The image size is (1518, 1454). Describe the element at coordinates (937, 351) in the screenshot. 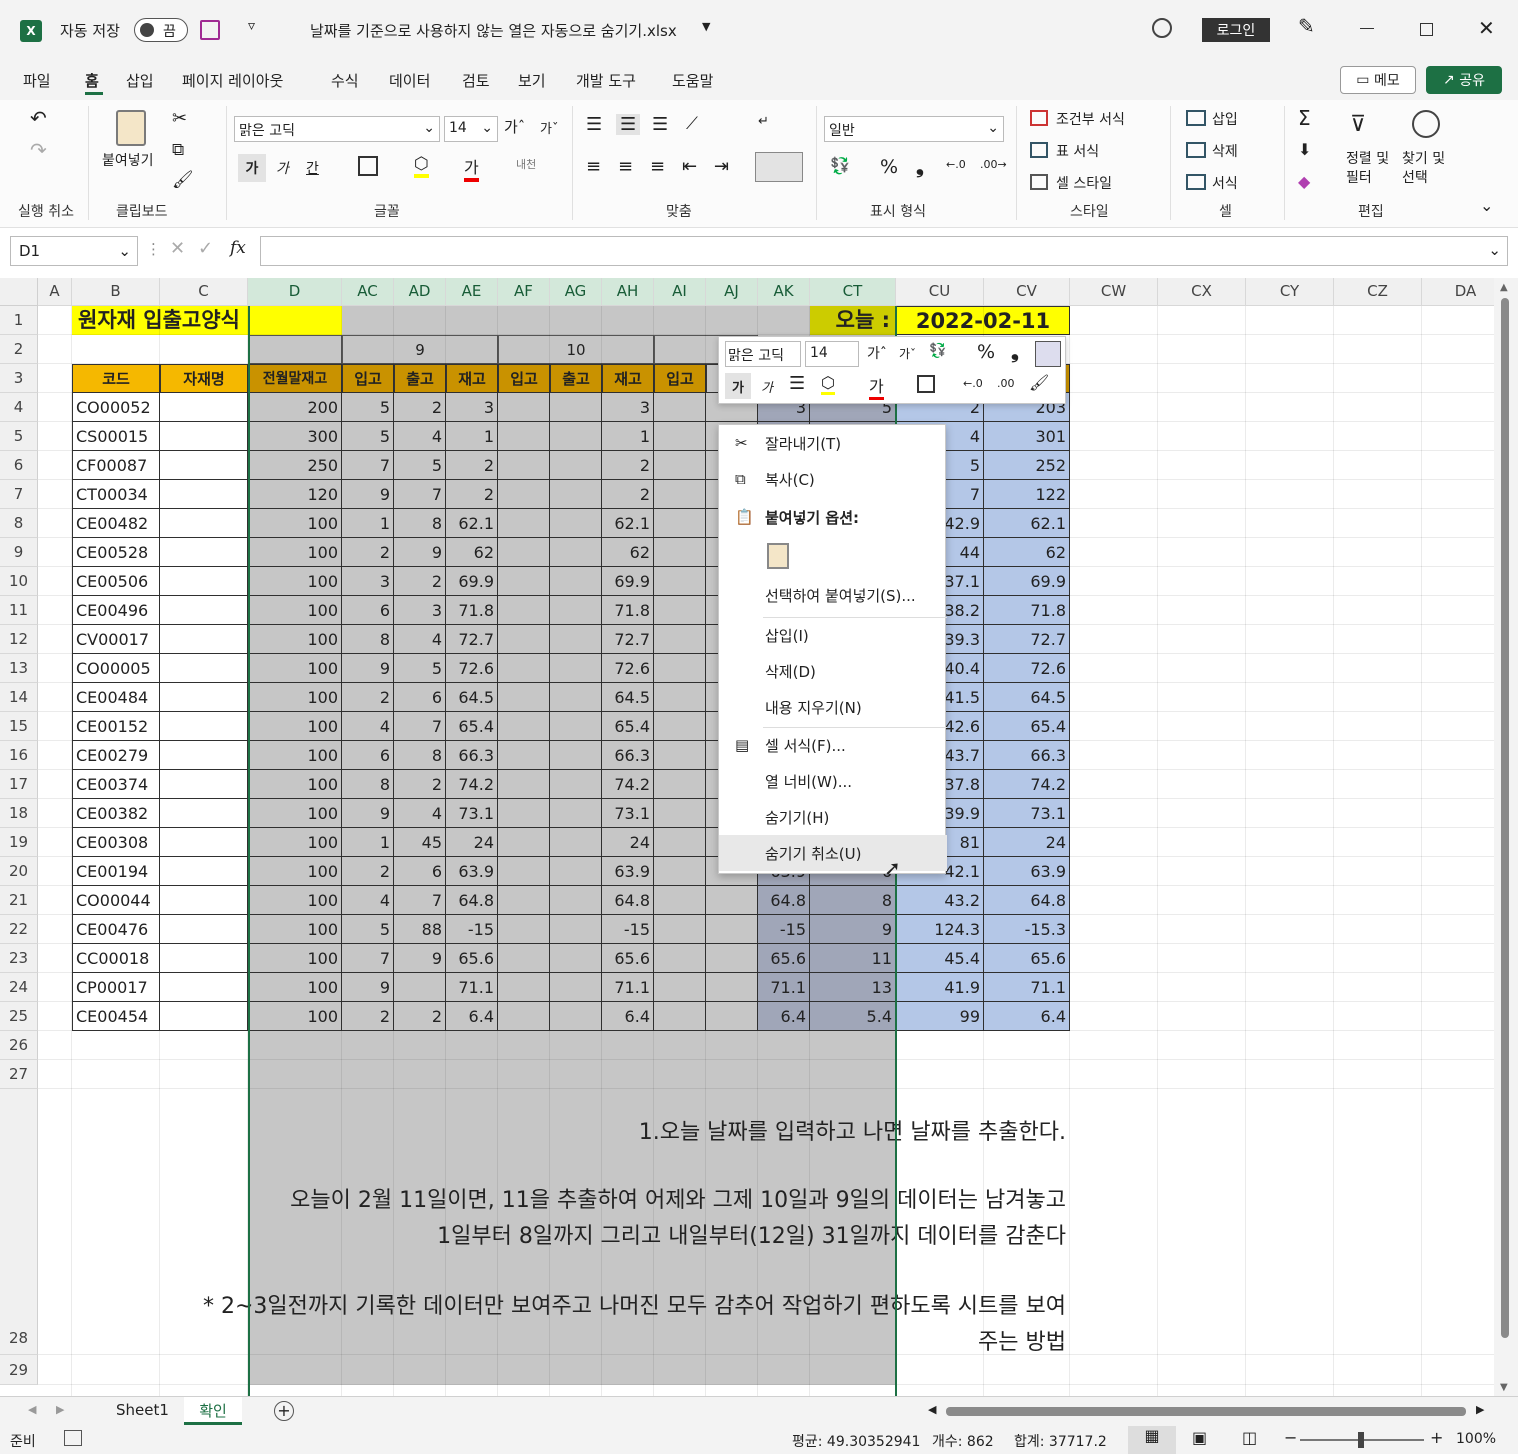

I see `mini-accounting-icon: 💱` at that location.